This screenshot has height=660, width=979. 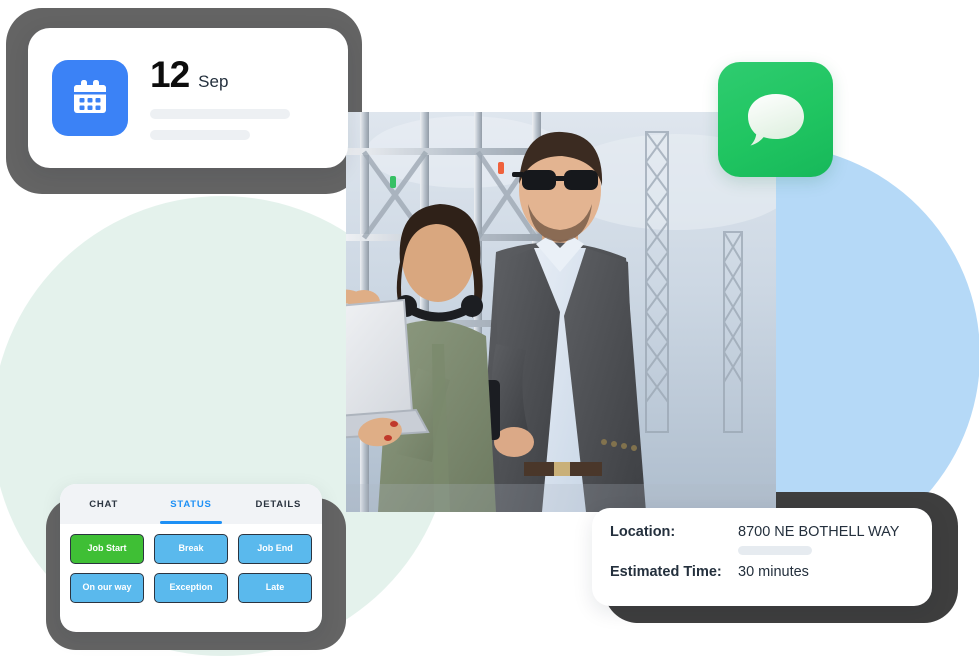 I want to click on date-card: 12 Sep, so click(x=188, y=98).